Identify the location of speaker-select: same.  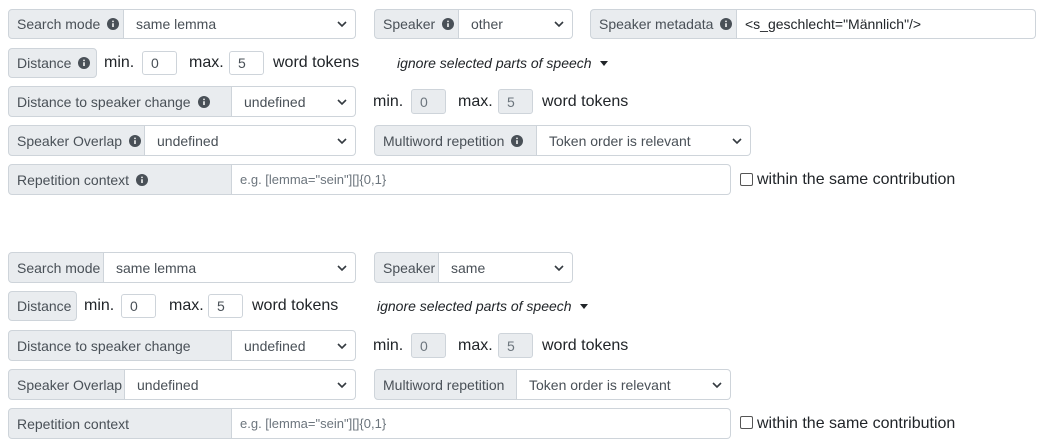
(506, 267).